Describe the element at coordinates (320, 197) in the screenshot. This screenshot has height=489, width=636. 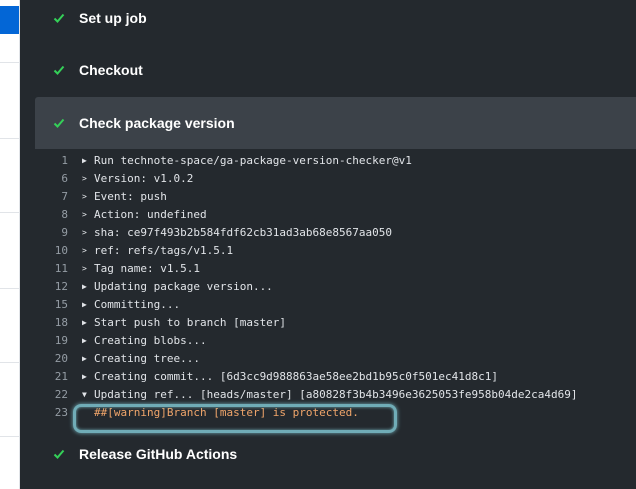
I see `log-line: 7 > Event: push` at that location.